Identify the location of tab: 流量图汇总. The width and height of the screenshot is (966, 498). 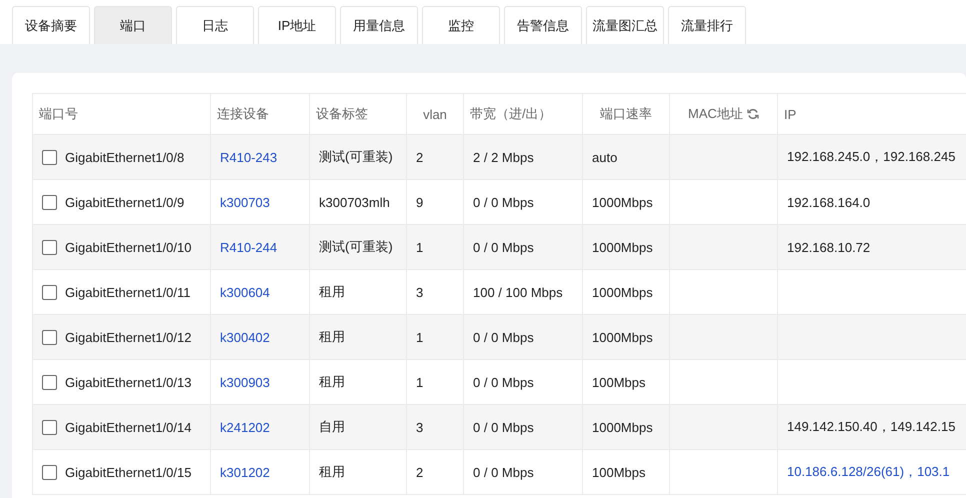
(625, 25).